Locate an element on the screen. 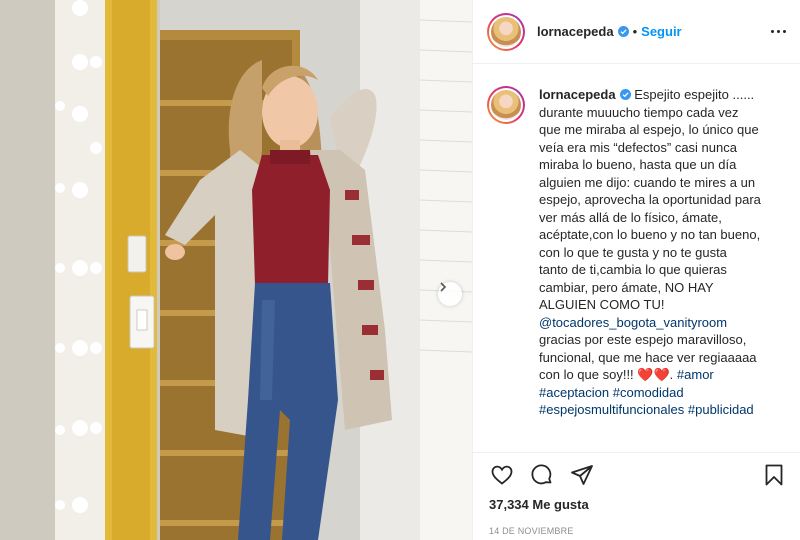 The width and height of the screenshot is (800, 540). carousel-next-button is located at coordinates (450, 294).